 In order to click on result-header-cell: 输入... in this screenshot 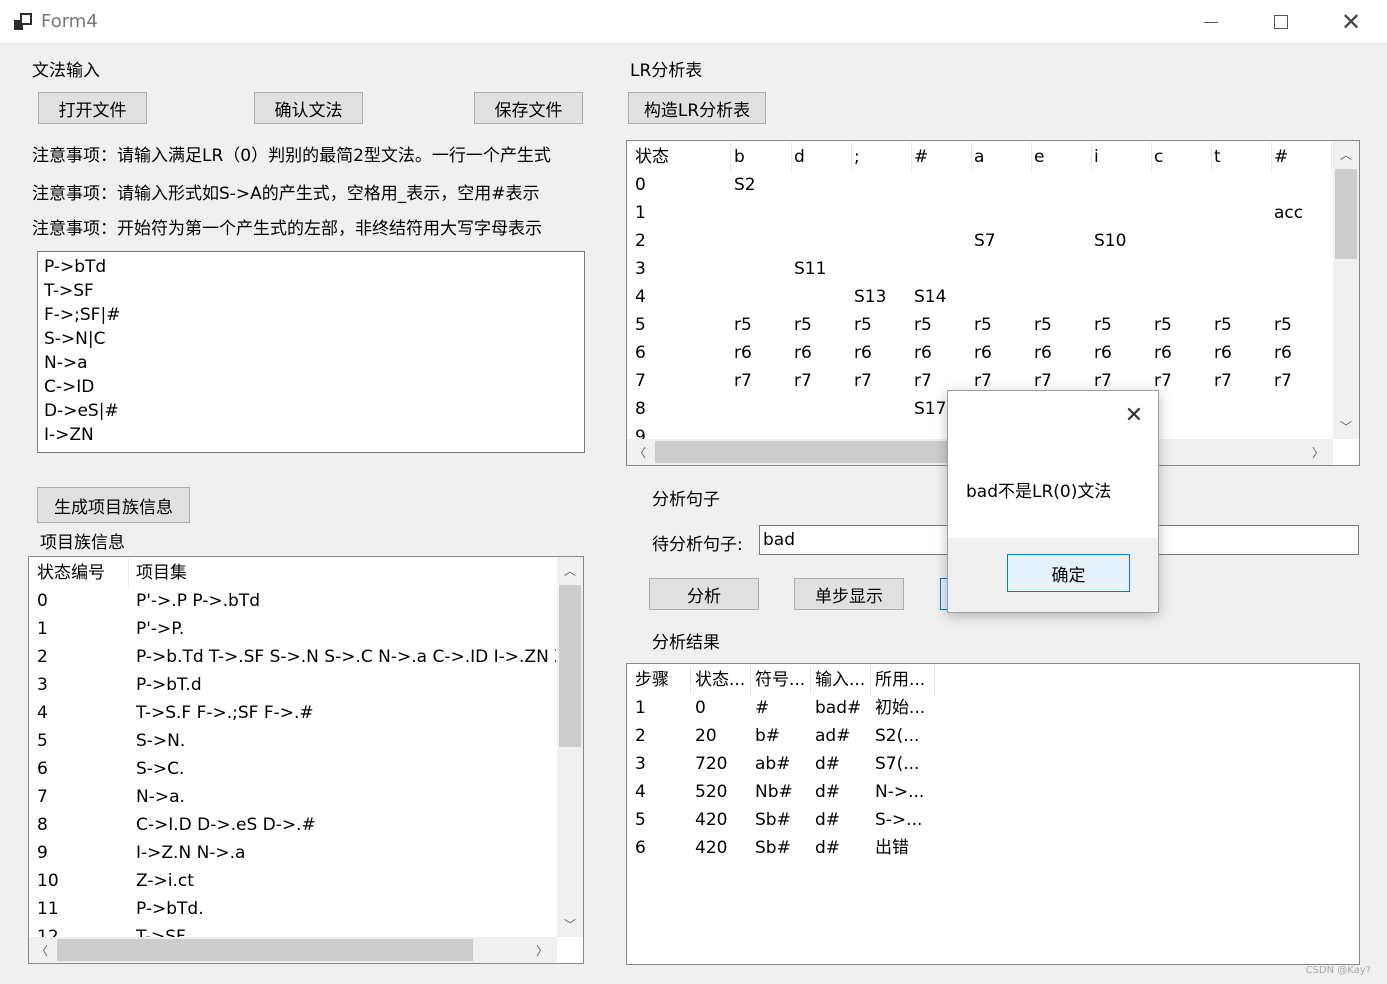, I will do `click(843, 680)`.